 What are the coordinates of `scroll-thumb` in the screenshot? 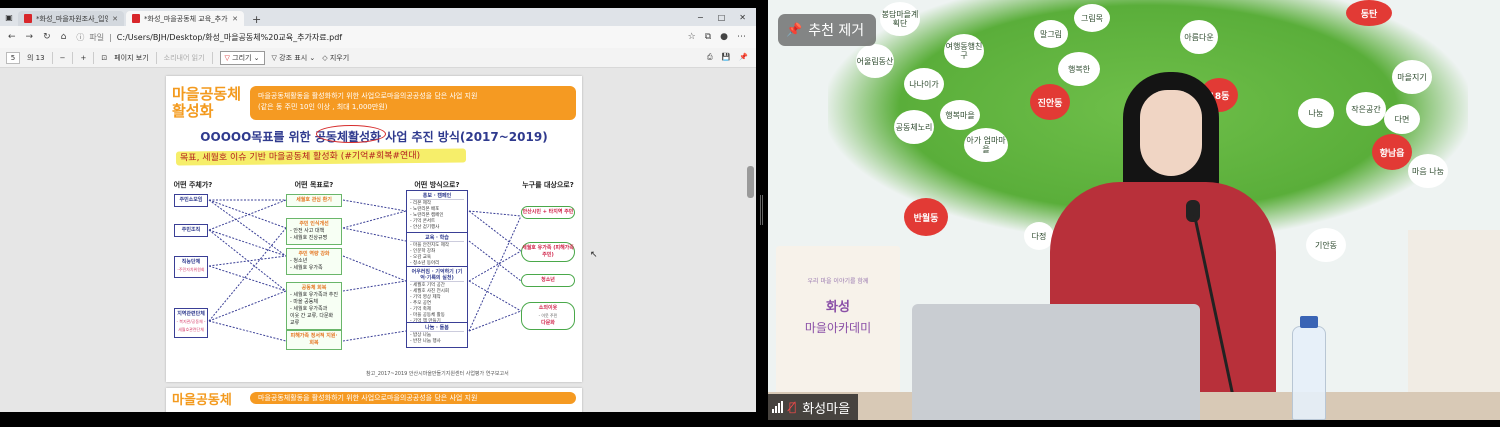 It's located at (750, 182).